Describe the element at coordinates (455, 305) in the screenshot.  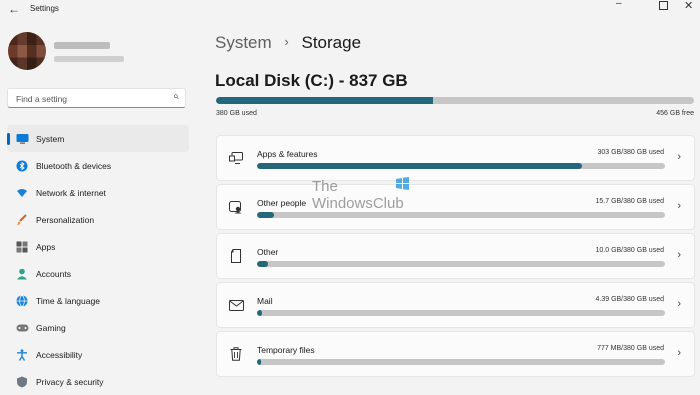
I see `category-mail: Mail 4.39 GB/380 GB used ›` at that location.